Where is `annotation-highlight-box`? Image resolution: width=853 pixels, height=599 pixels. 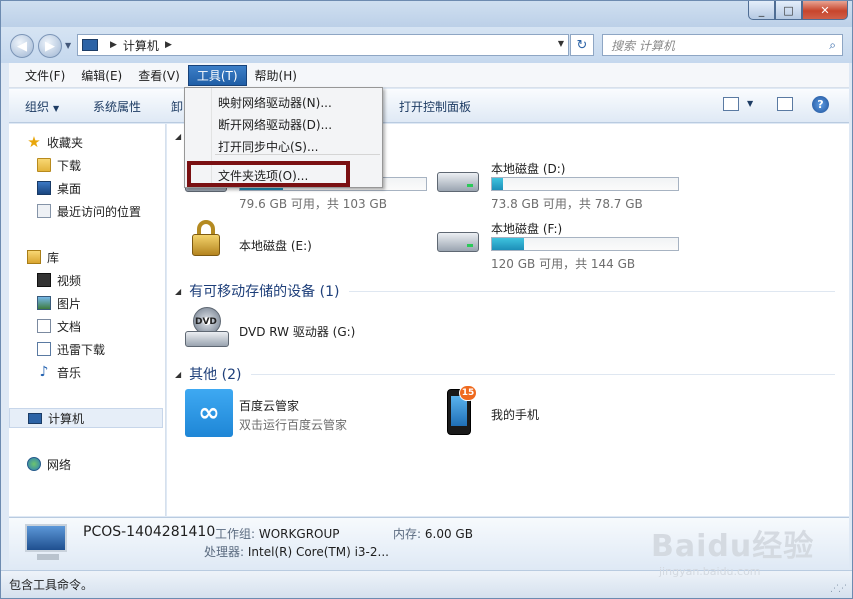
annotation-highlight-box is located at coordinates (268, 174).